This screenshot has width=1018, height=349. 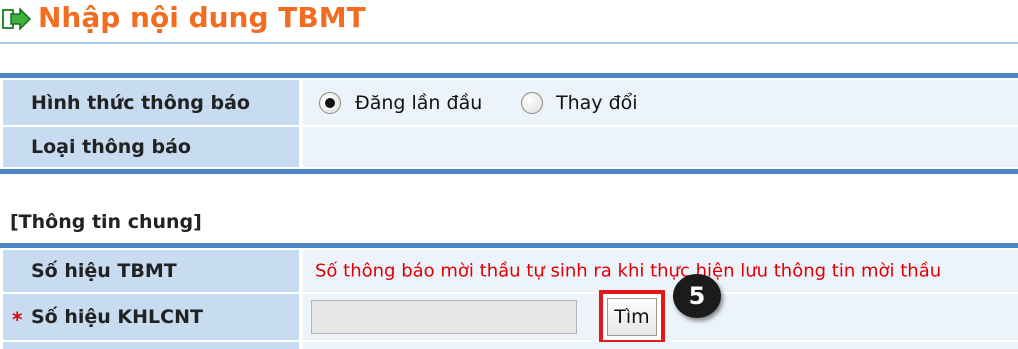 I want to click on label-cell: Số hiệu TBMT, so click(x=151, y=271).